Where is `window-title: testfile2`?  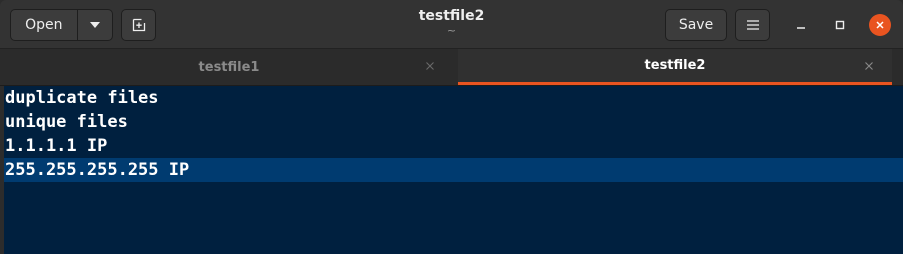
window-title: testfile2 is located at coordinates (451, 16).